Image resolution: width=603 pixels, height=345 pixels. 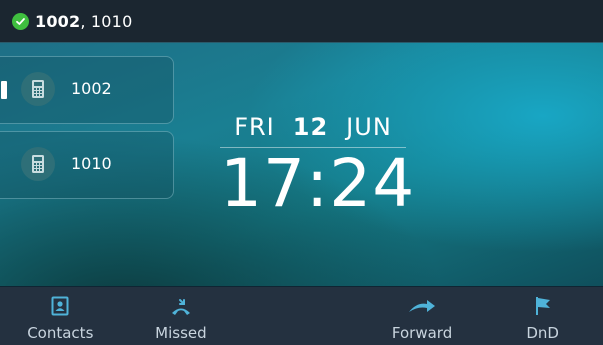 What do you see at coordinates (4, 90) in the screenshot?
I see `active-line-indicator` at bounding box center [4, 90].